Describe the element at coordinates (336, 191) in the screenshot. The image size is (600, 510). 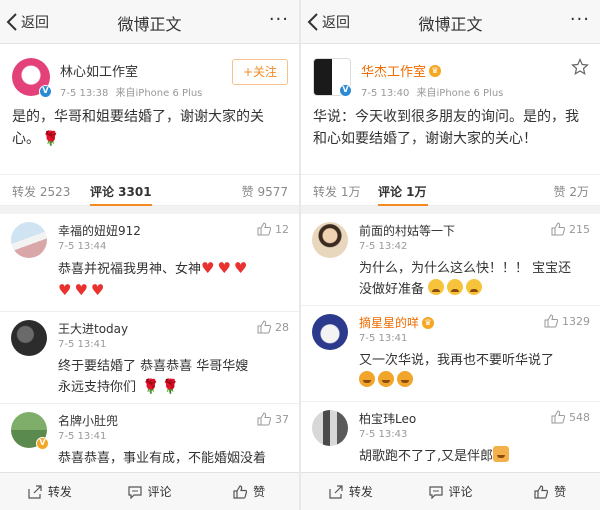
I see `tab-repost: 转发 1万` at that location.